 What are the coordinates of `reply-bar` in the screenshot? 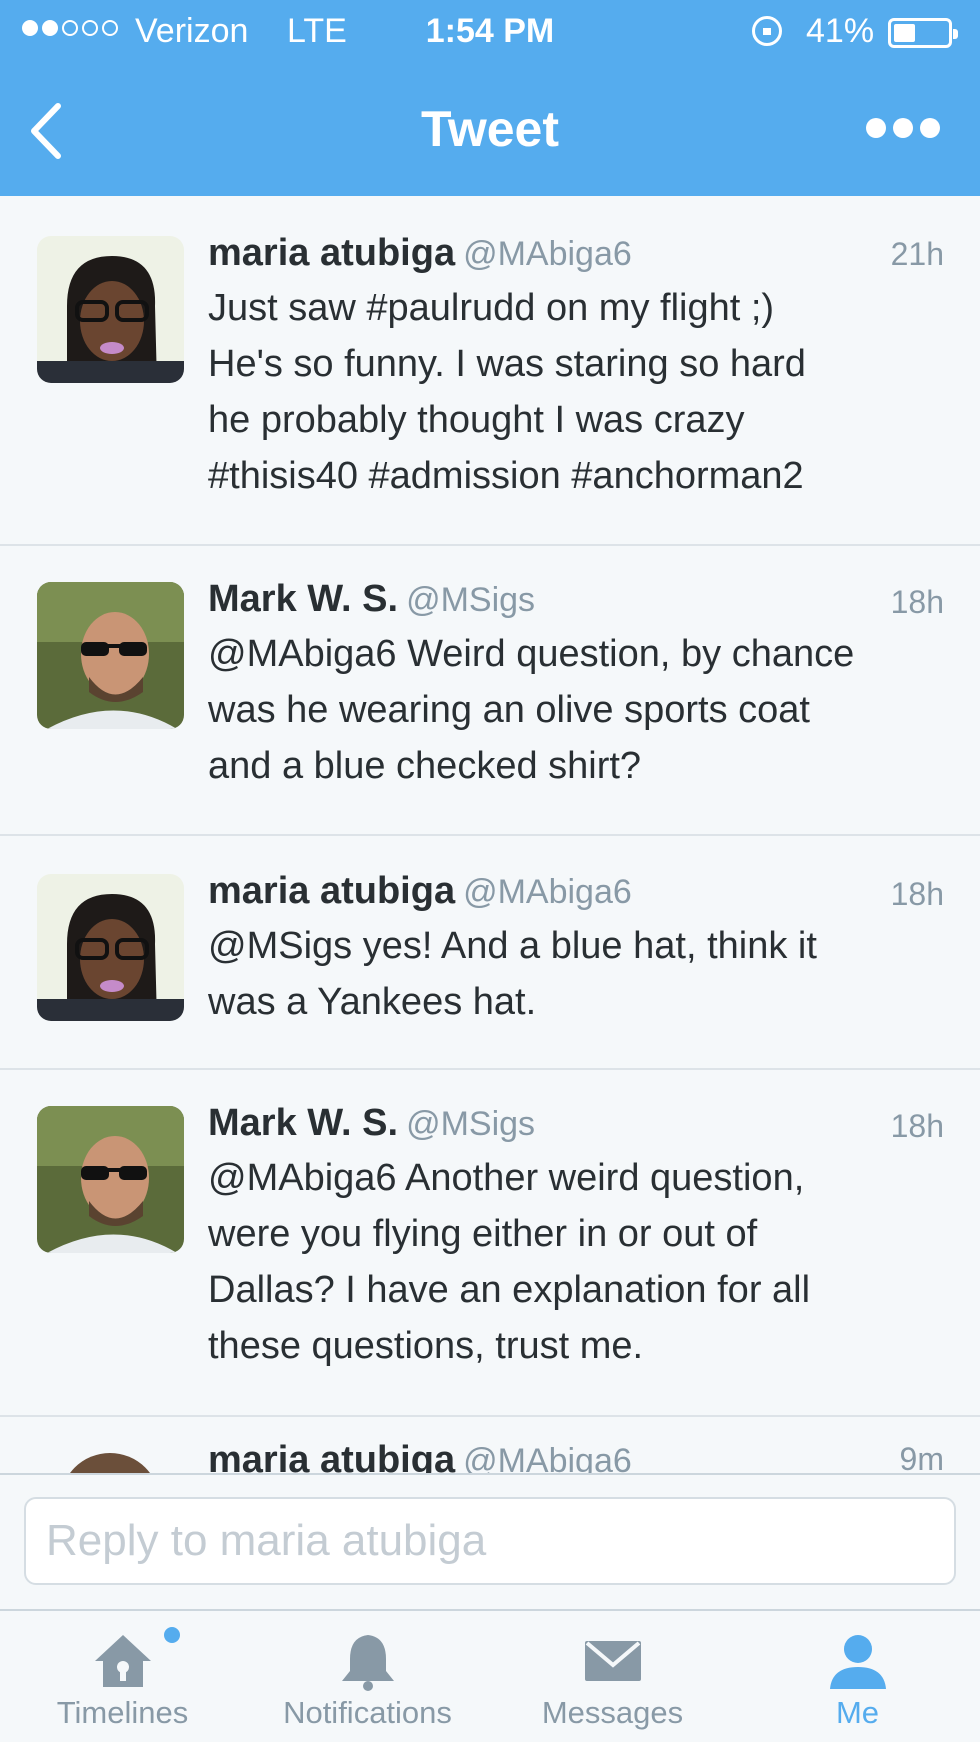 It's located at (490, 1541).